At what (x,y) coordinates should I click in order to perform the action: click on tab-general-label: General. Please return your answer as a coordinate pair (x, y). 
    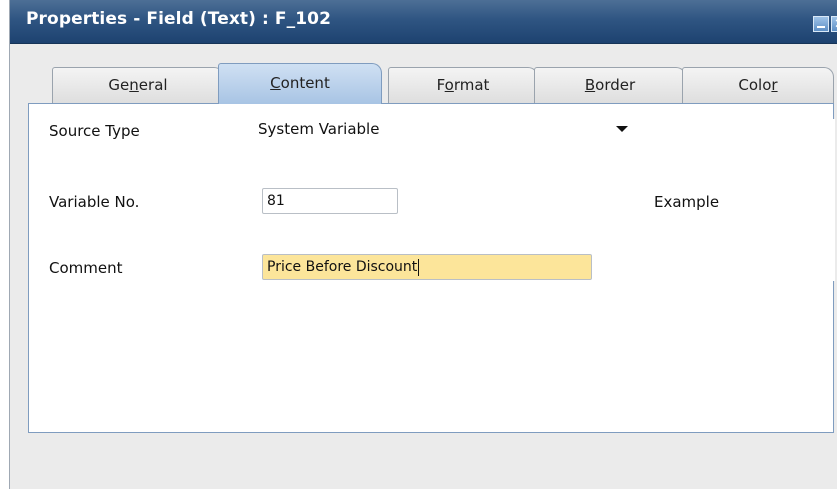
    Looking at the image, I should click on (138, 85).